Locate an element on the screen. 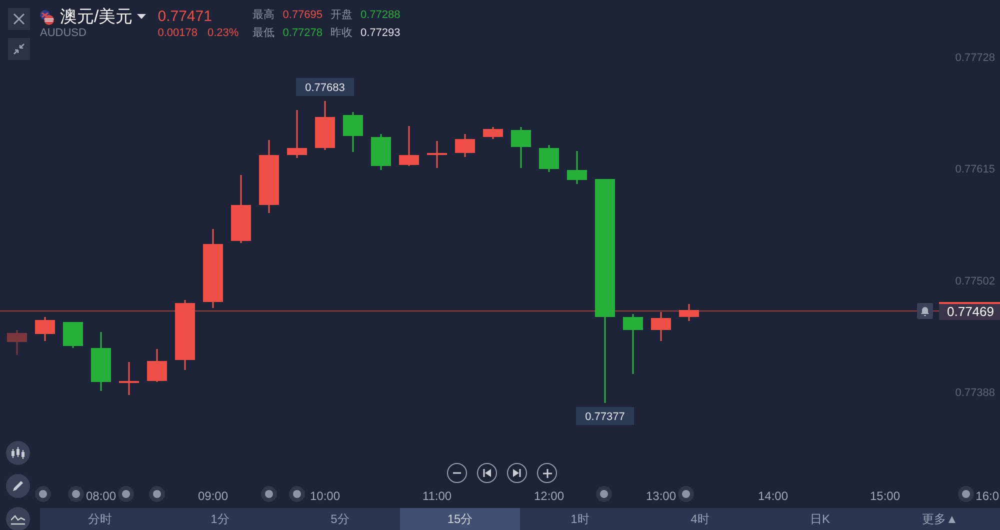 The height and width of the screenshot is (530, 1000). indicator-button is located at coordinates (18, 518).